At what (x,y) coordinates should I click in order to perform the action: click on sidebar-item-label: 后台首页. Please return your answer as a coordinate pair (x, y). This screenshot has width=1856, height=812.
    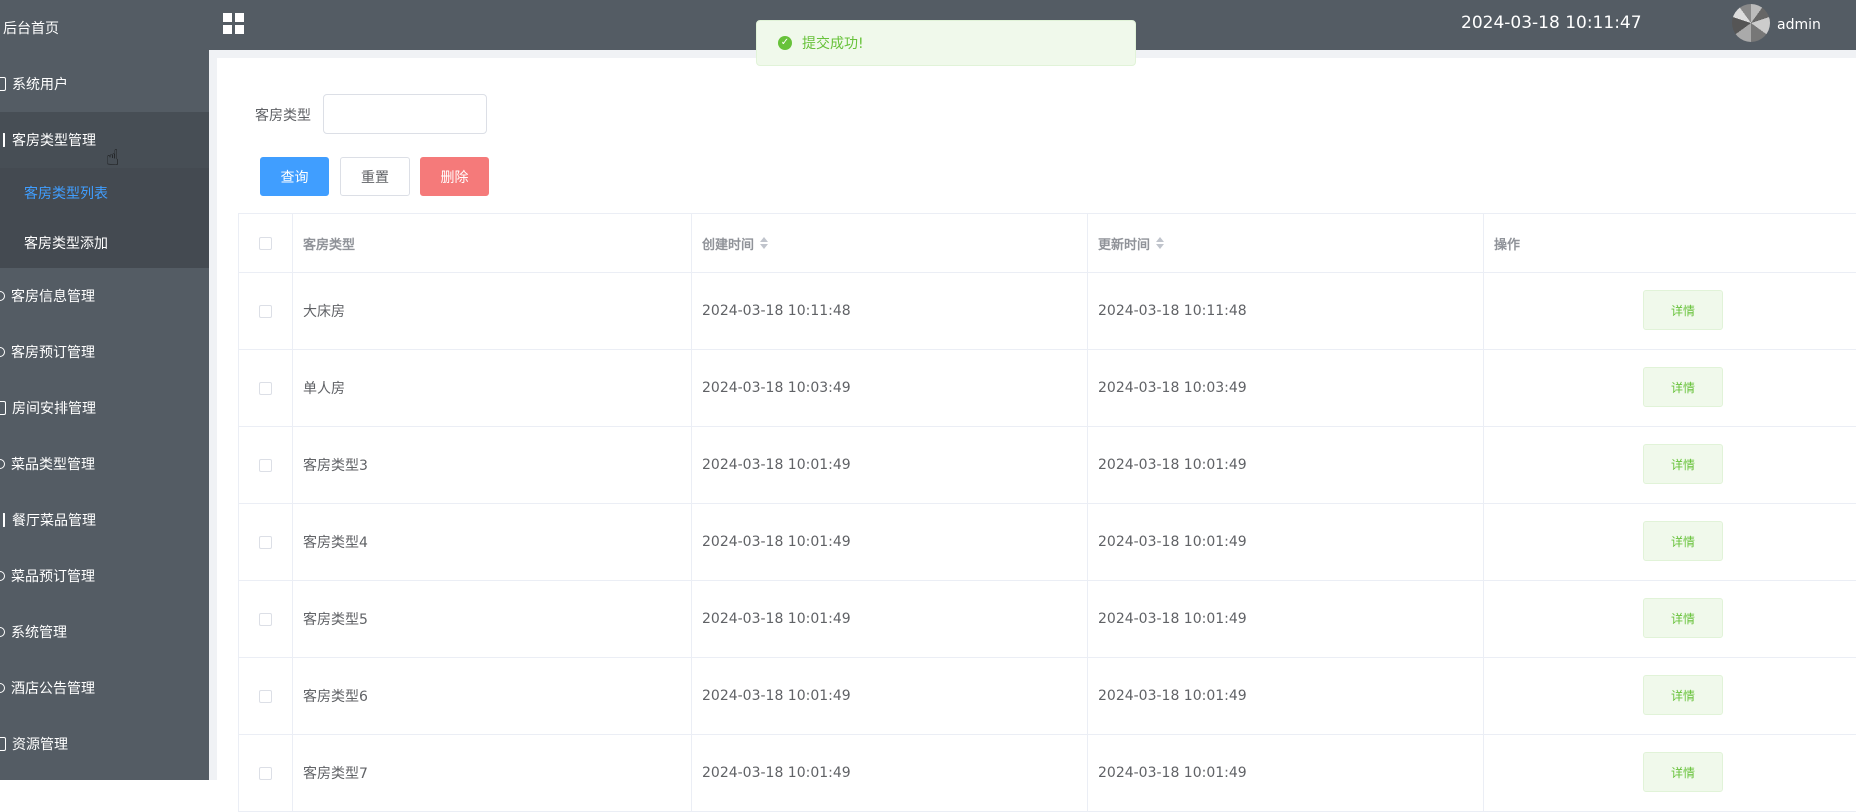
    Looking at the image, I should click on (31, 29).